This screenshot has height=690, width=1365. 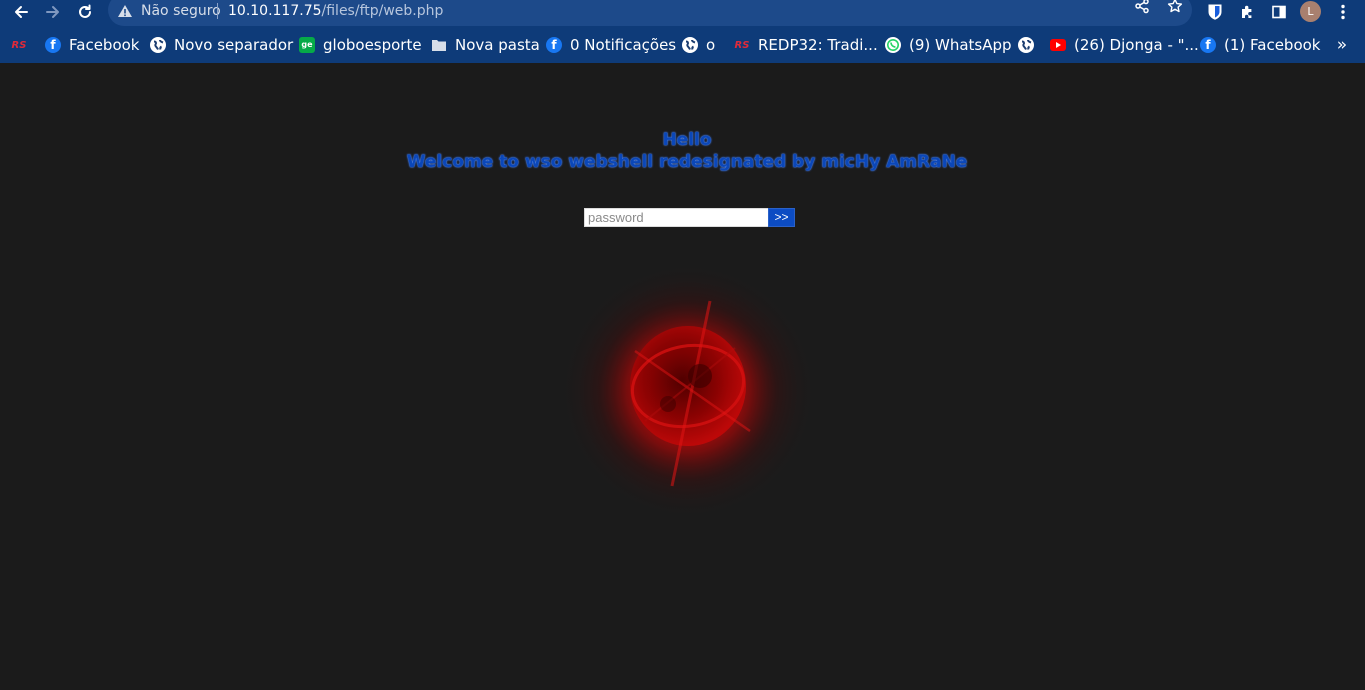 I want to click on reload-icon, so click(x=85, y=11).